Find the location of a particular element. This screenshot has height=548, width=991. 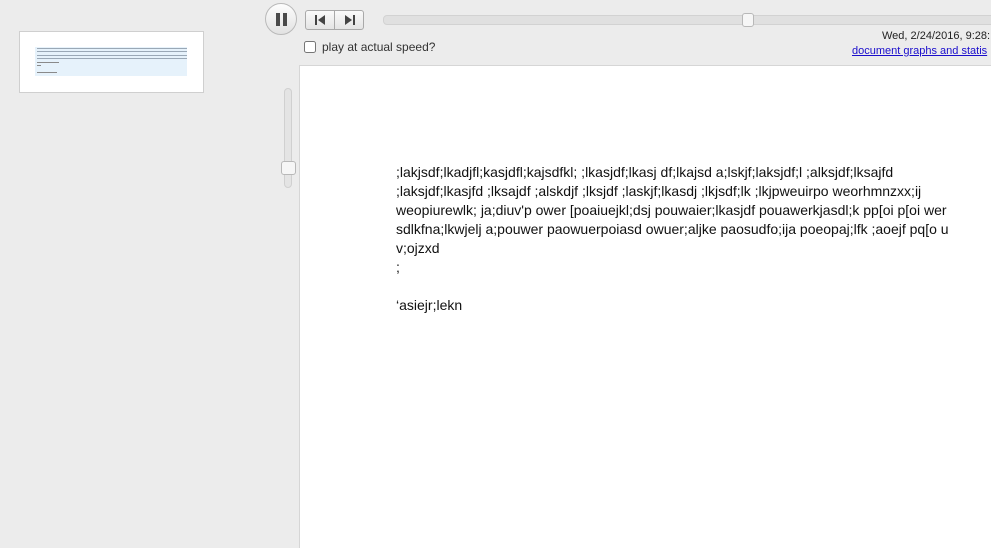

step-forward-button is located at coordinates (348, 20).